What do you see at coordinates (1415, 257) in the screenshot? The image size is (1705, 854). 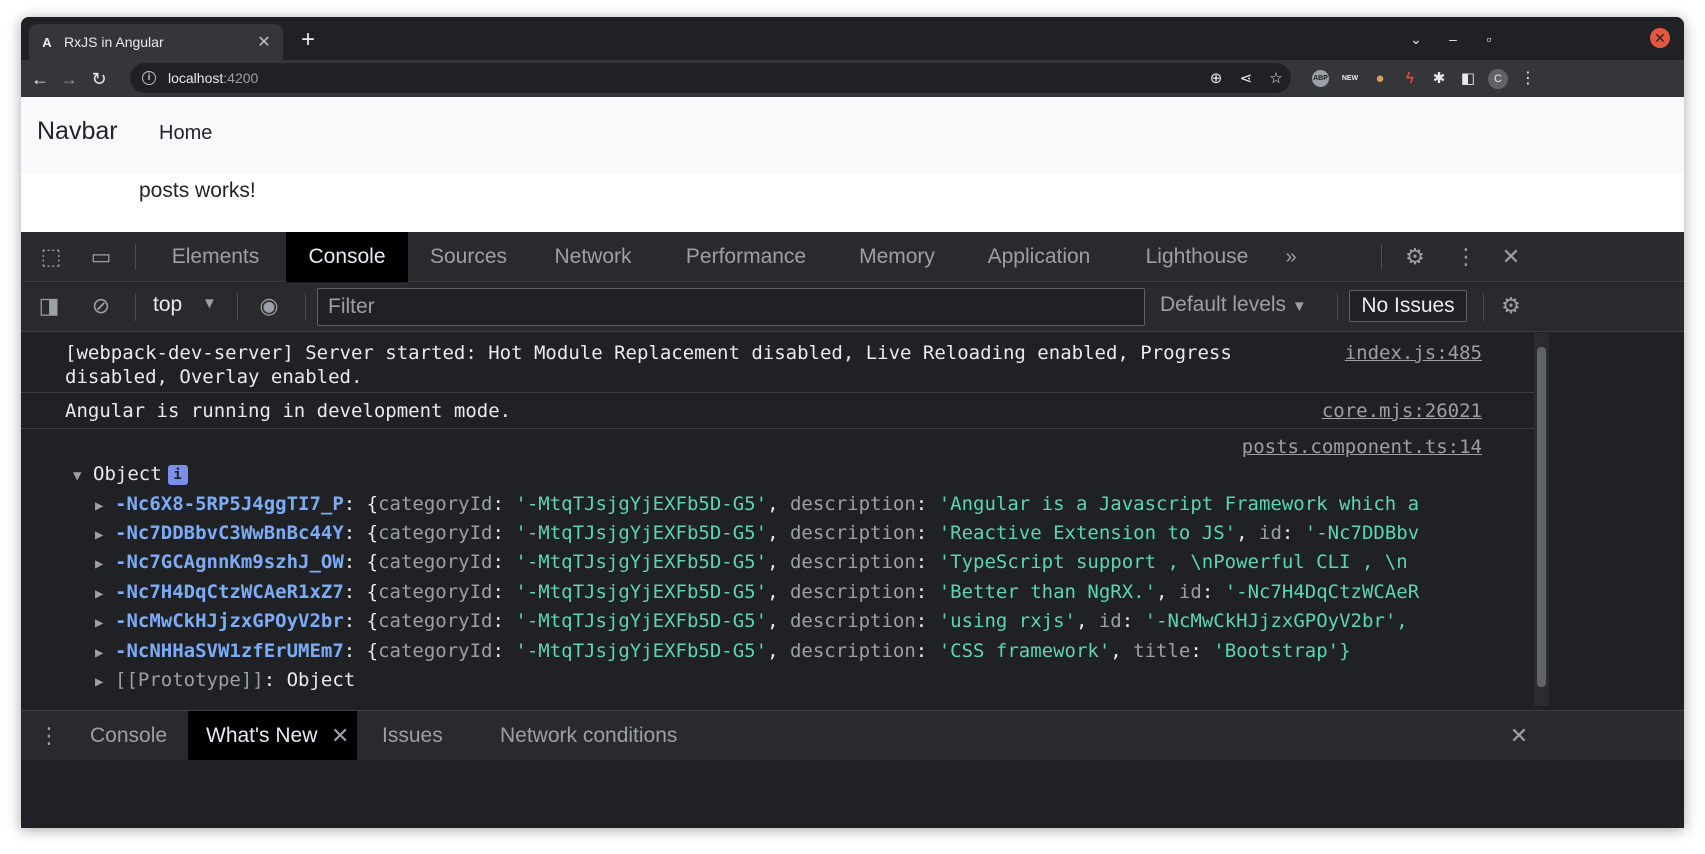 I see `settings-gear-icon: ⚙` at bounding box center [1415, 257].